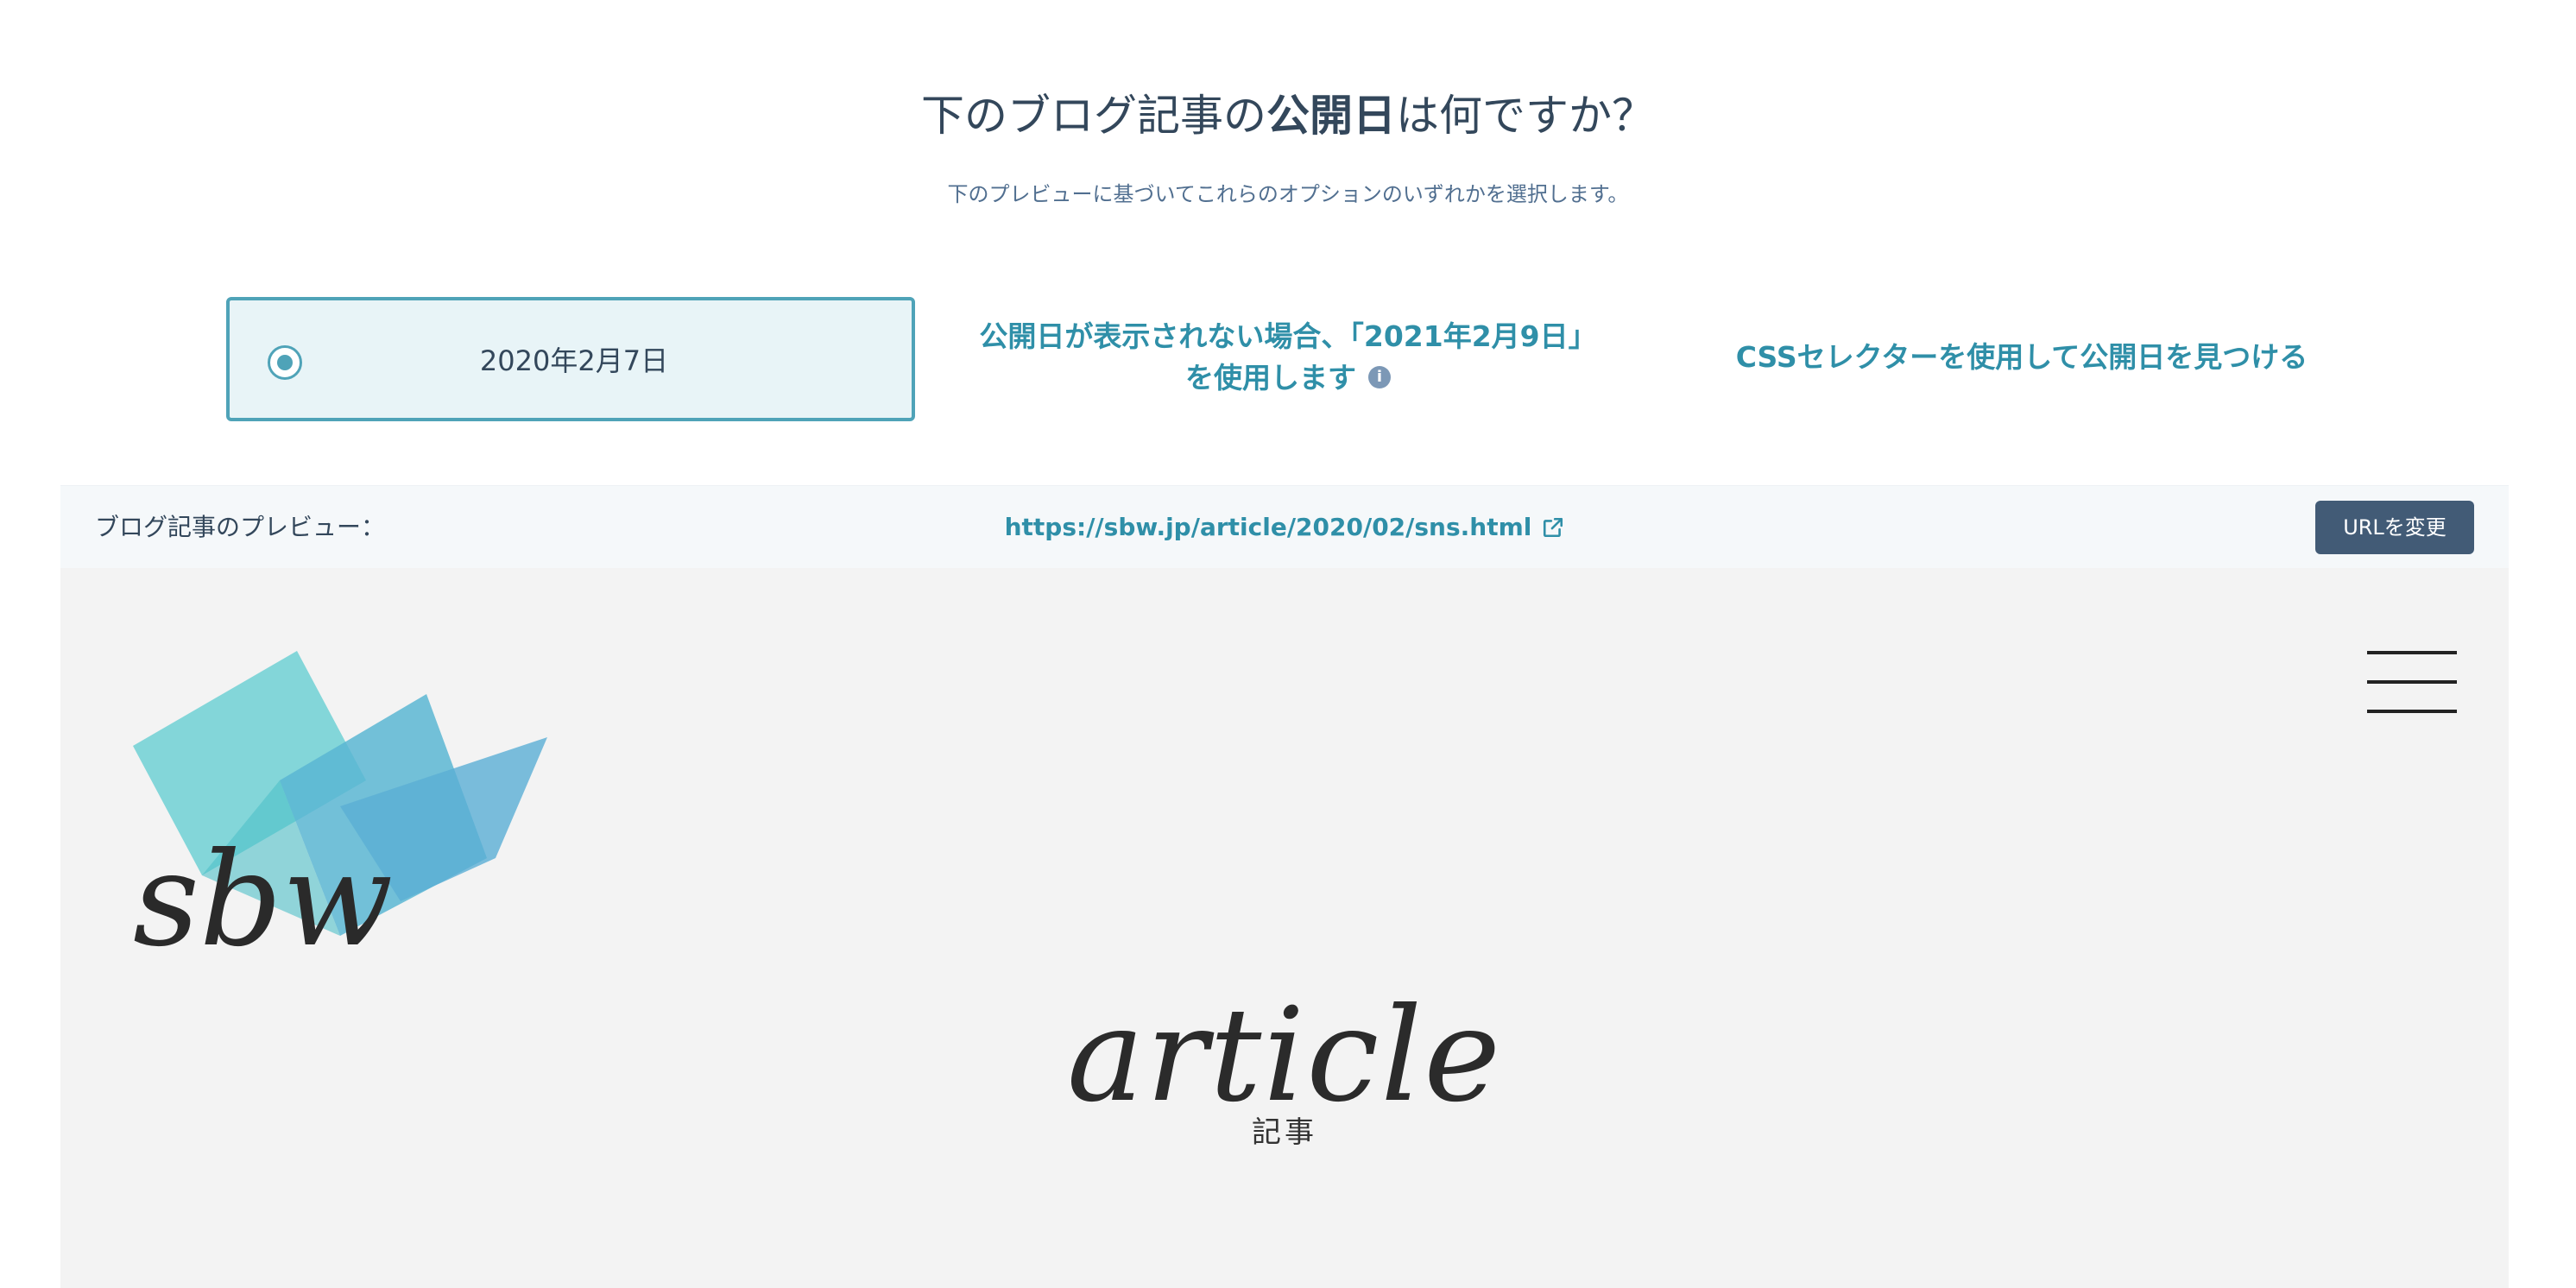 The width and height of the screenshot is (2576, 1288). I want to click on info-icon: i, so click(1379, 376).